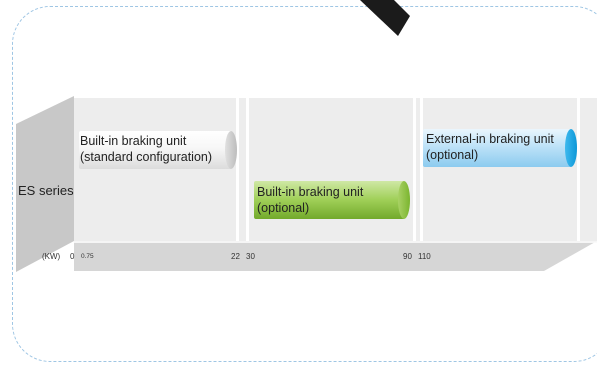 The height and width of the screenshot is (369, 597). Describe the element at coordinates (146, 157) in the screenshot. I see `bar-label-line2: (standard configuration)` at that location.